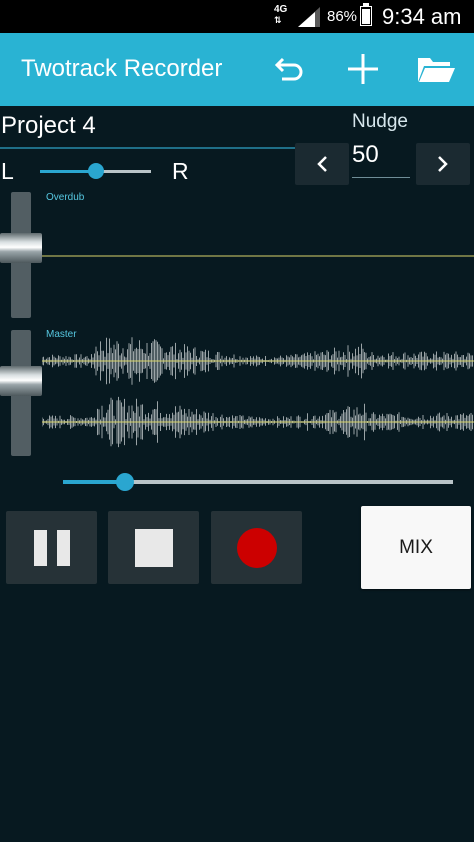 This screenshot has height=842, width=474. I want to click on master-fader-handle, so click(21, 380).